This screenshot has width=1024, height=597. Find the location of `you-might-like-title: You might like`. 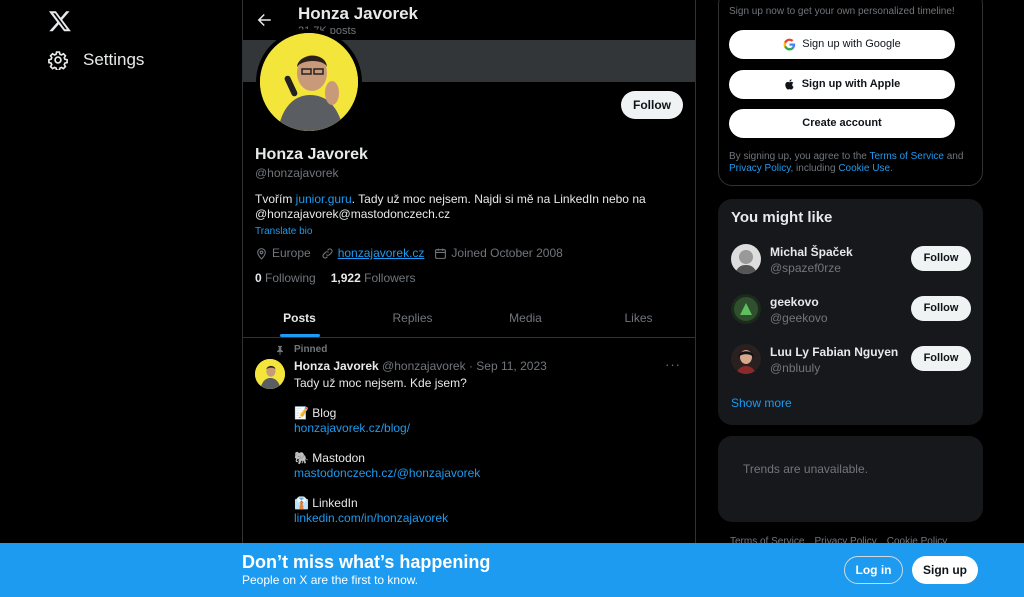

you-might-like-title: You might like is located at coordinates (782, 217).